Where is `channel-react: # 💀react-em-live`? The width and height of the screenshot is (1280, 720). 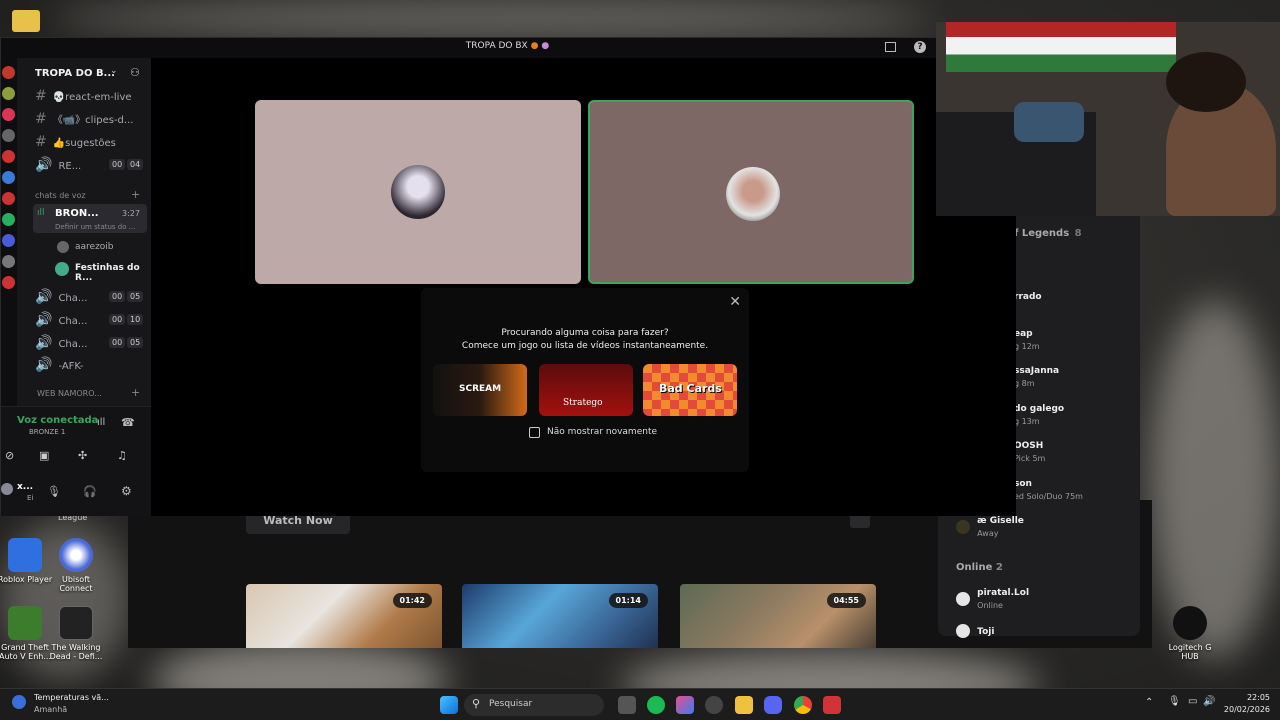 channel-react: # 💀react-em-live is located at coordinates (83, 96).